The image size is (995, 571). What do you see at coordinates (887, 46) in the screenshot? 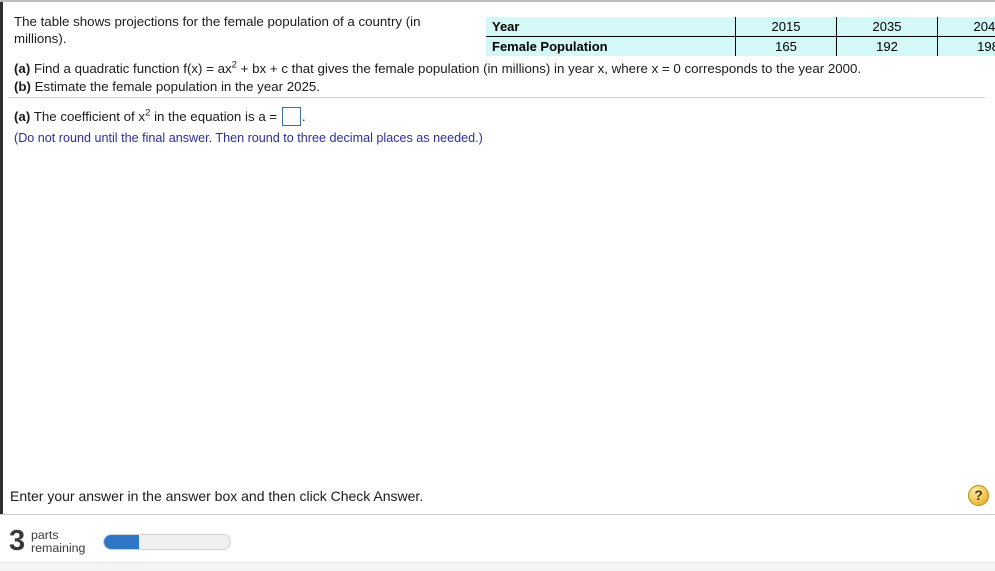
I see `table-cell-population-1: 192` at bounding box center [887, 46].